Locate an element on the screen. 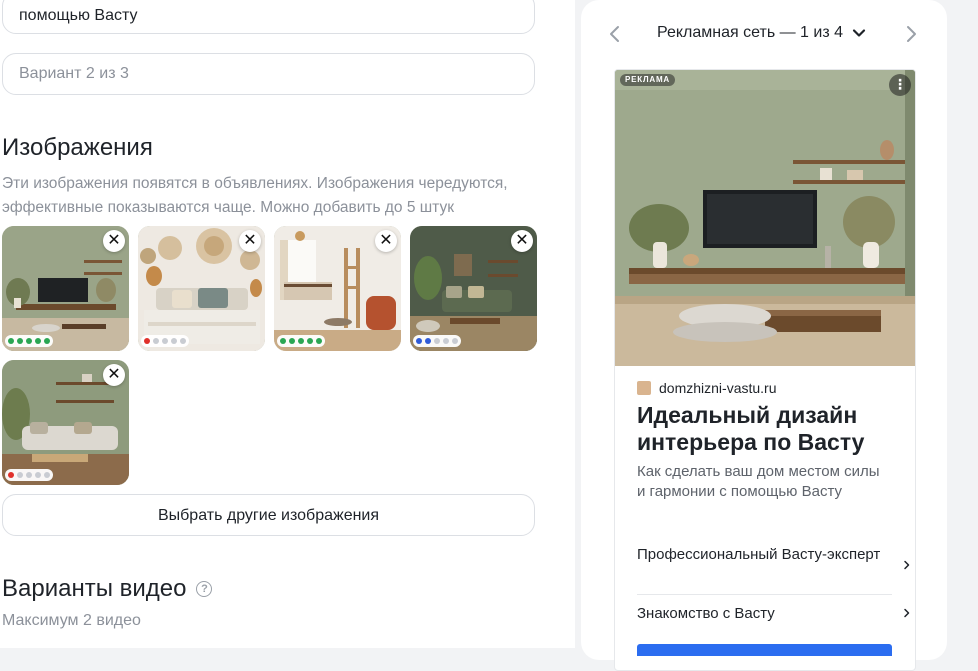 The height and width of the screenshot is (671, 978). sitelink-1: Профессиональный Васту-эксперт is located at coordinates (773, 557).